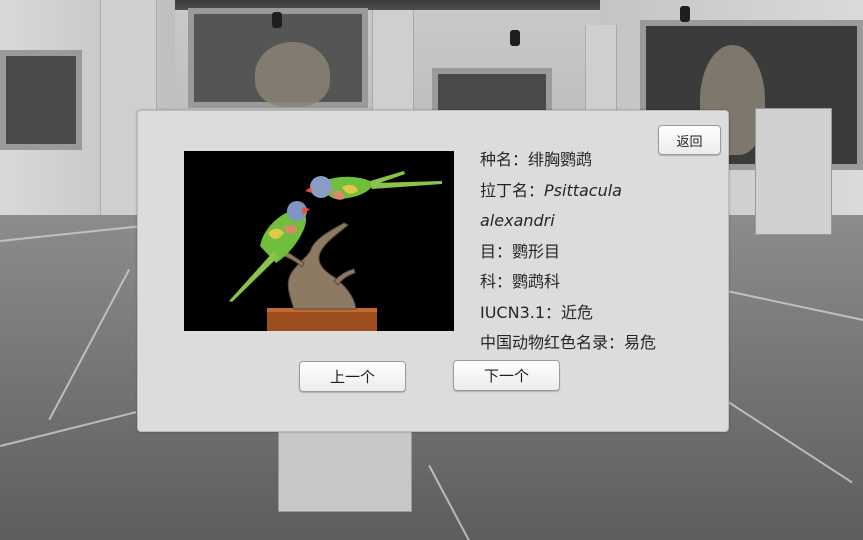 Image resolution: width=863 pixels, height=540 pixels. Describe the element at coordinates (352, 376) in the screenshot. I see `previous-button: 上一个` at that location.